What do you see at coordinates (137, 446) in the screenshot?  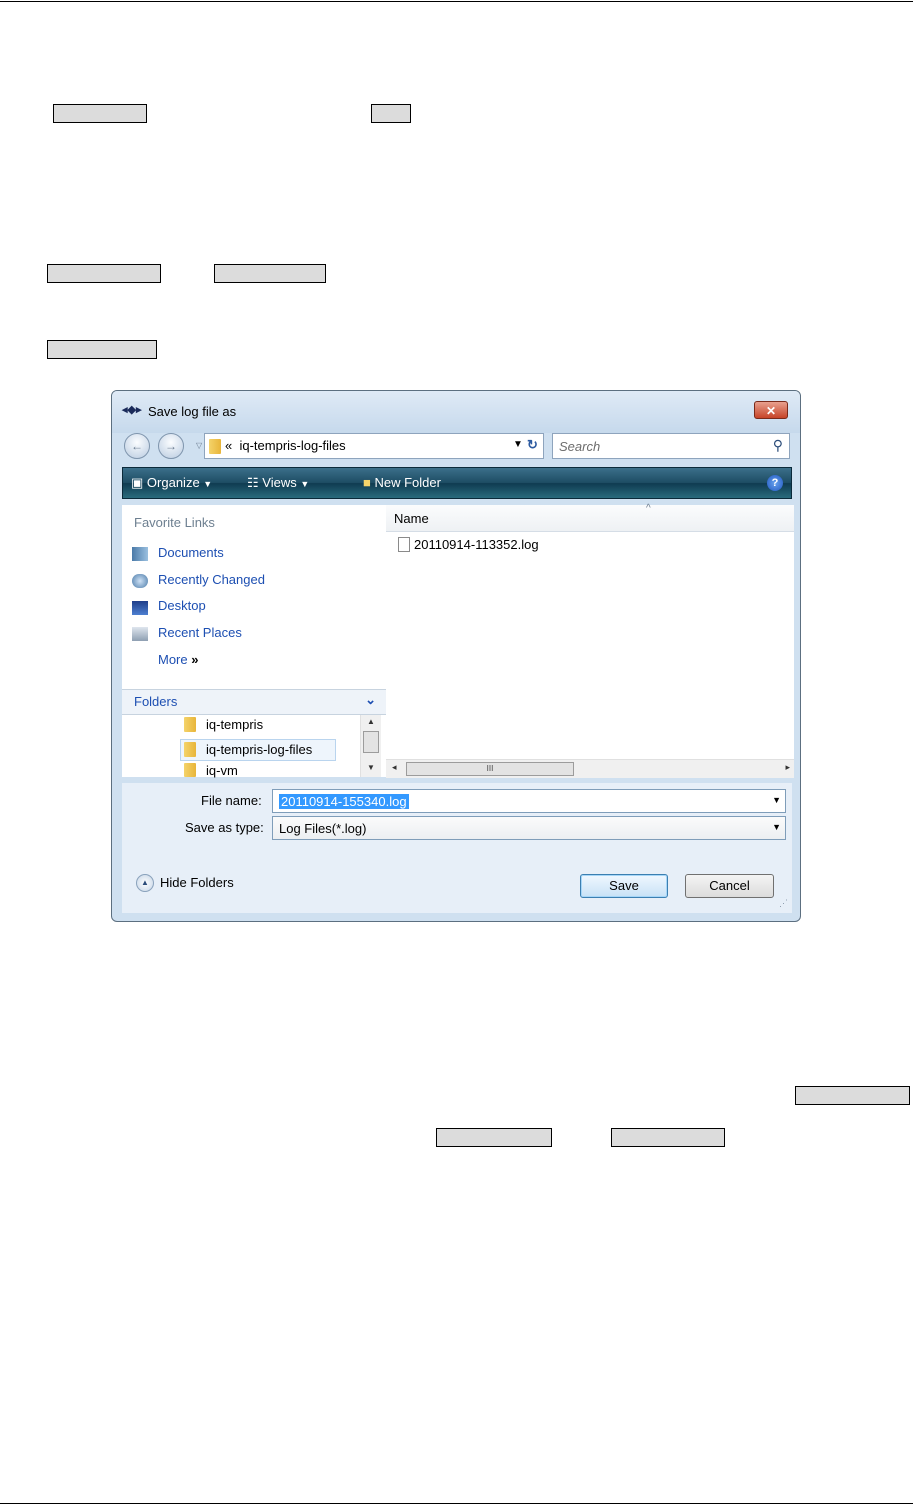 I see `back-button: ←` at bounding box center [137, 446].